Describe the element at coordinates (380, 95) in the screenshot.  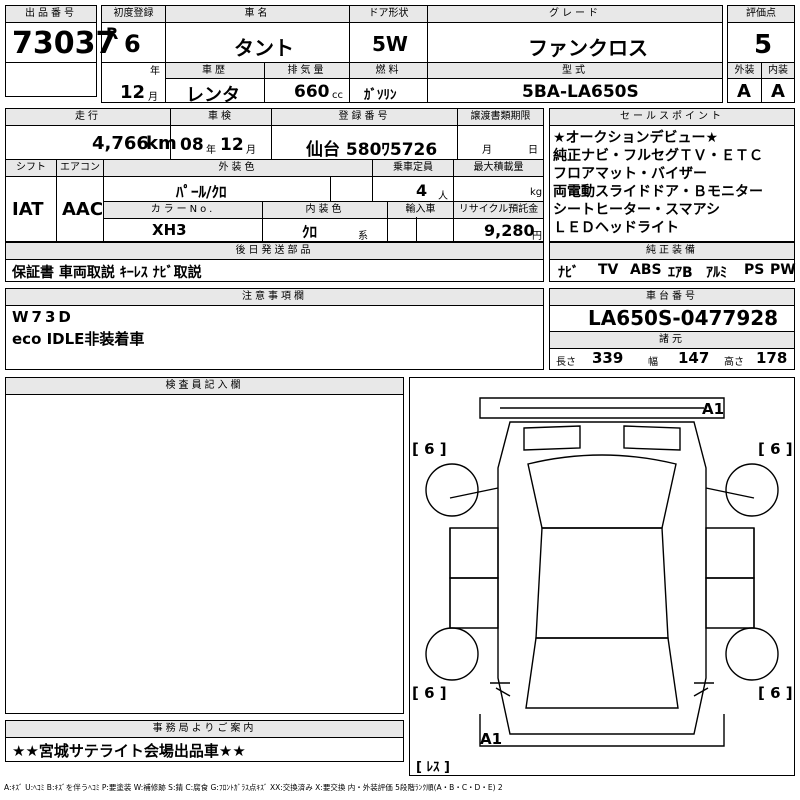
I see `fuel-value: ｶﾞｿﾘﾝ` at that location.